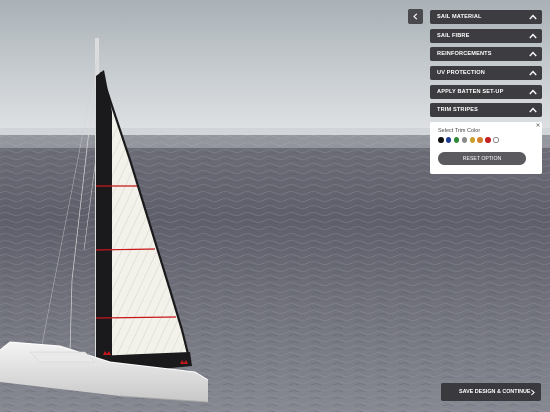  What do you see at coordinates (486, 35) in the screenshot?
I see `accordion-sail-fibre: SAIL FIBRE` at bounding box center [486, 35].